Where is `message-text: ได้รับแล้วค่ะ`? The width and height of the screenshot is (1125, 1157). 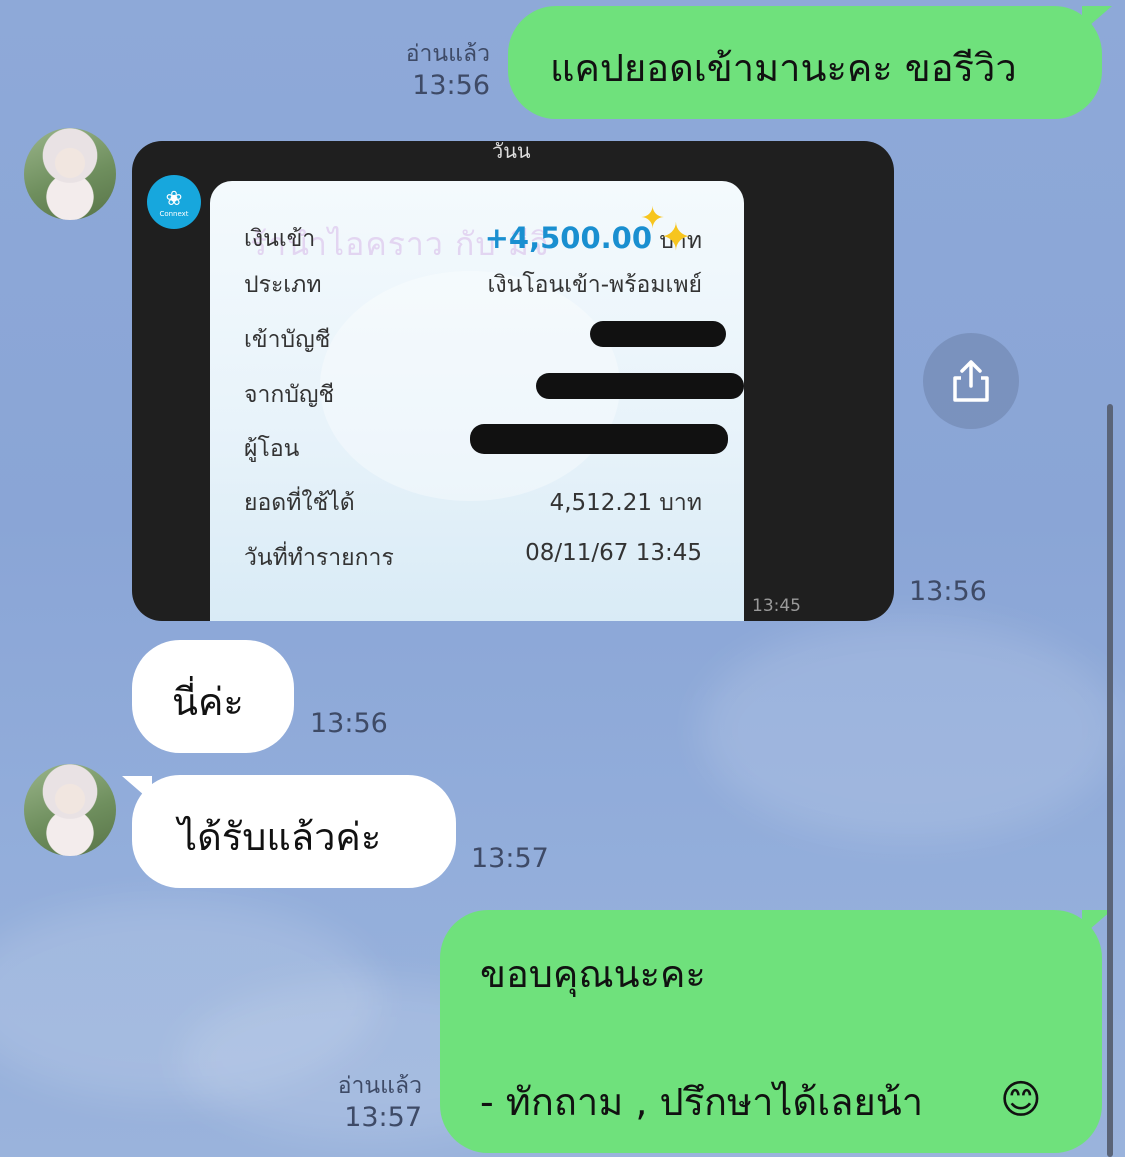
message-text: ได้รับแล้วค่ะ is located at coordinates (280, 837).